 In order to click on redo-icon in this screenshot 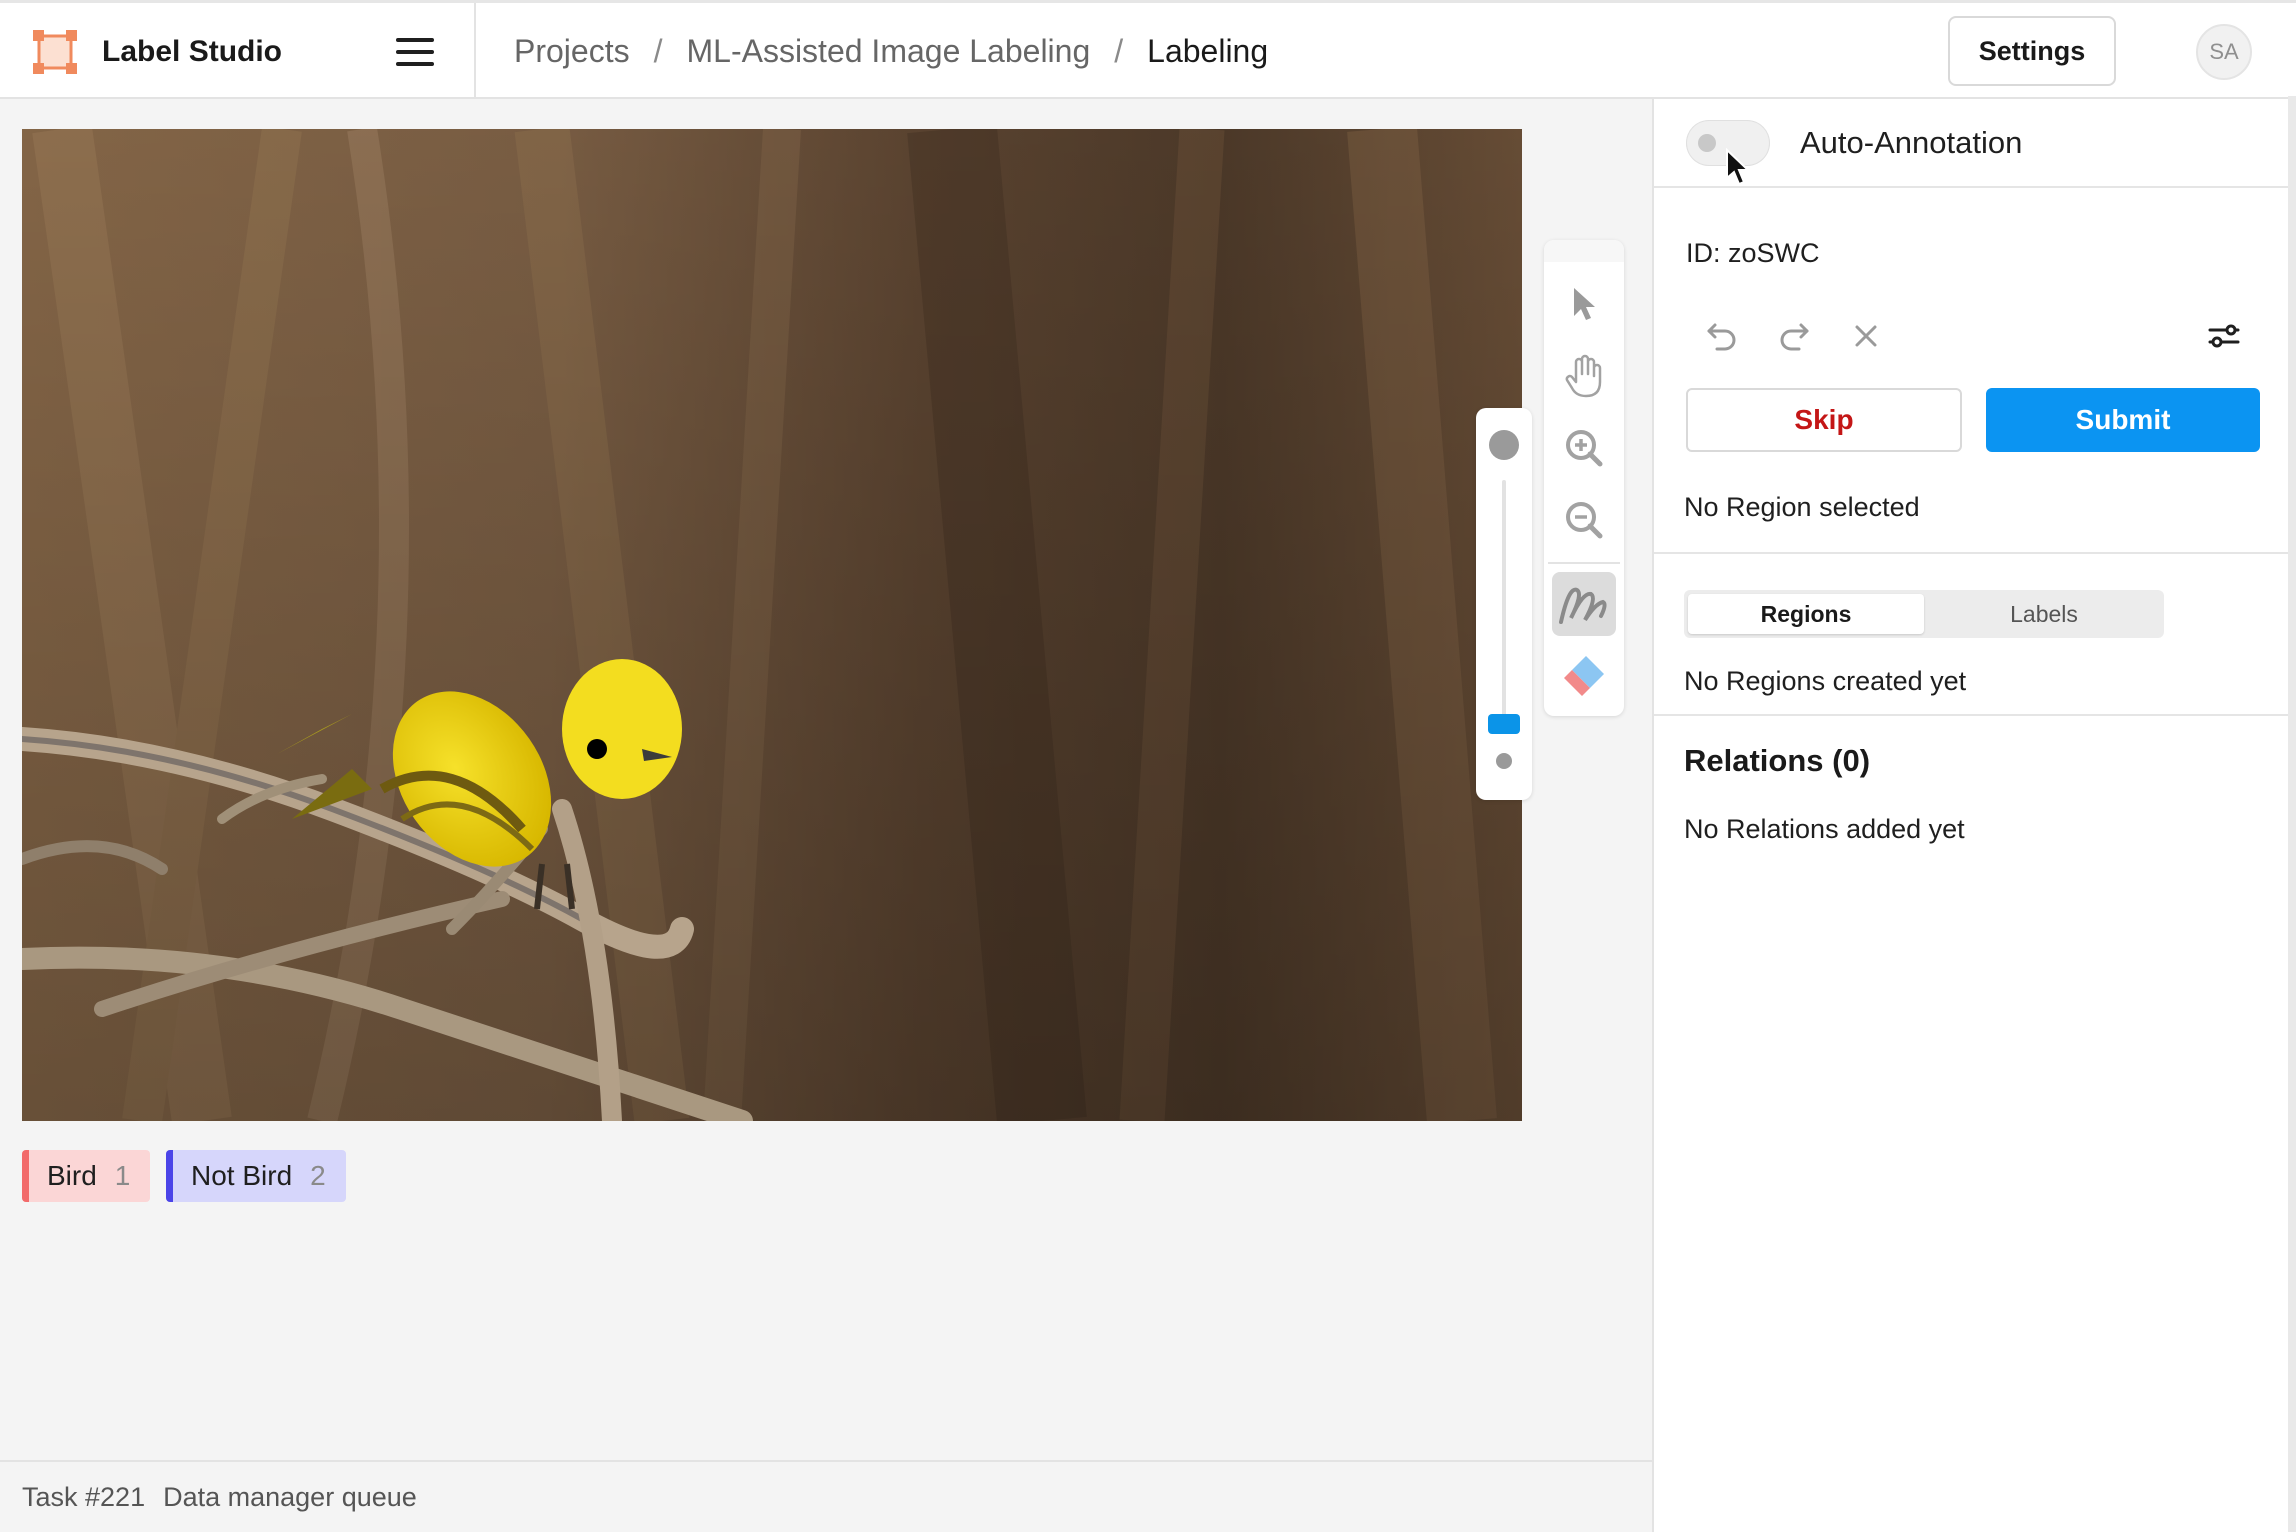, I will do `click(1794, 336)`.